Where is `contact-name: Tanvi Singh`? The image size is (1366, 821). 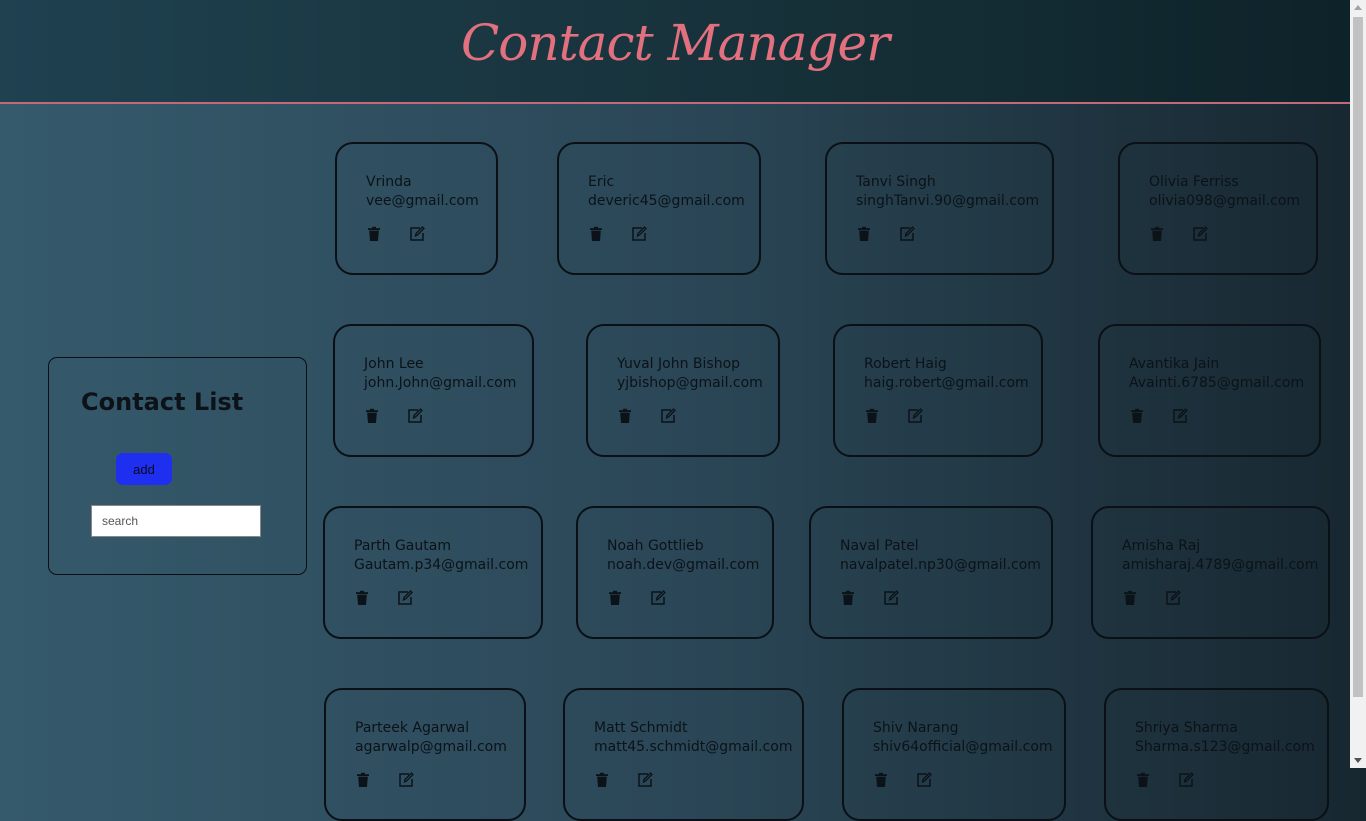
contact-name: Tanvi Singh is located at coordinates (896, 182).